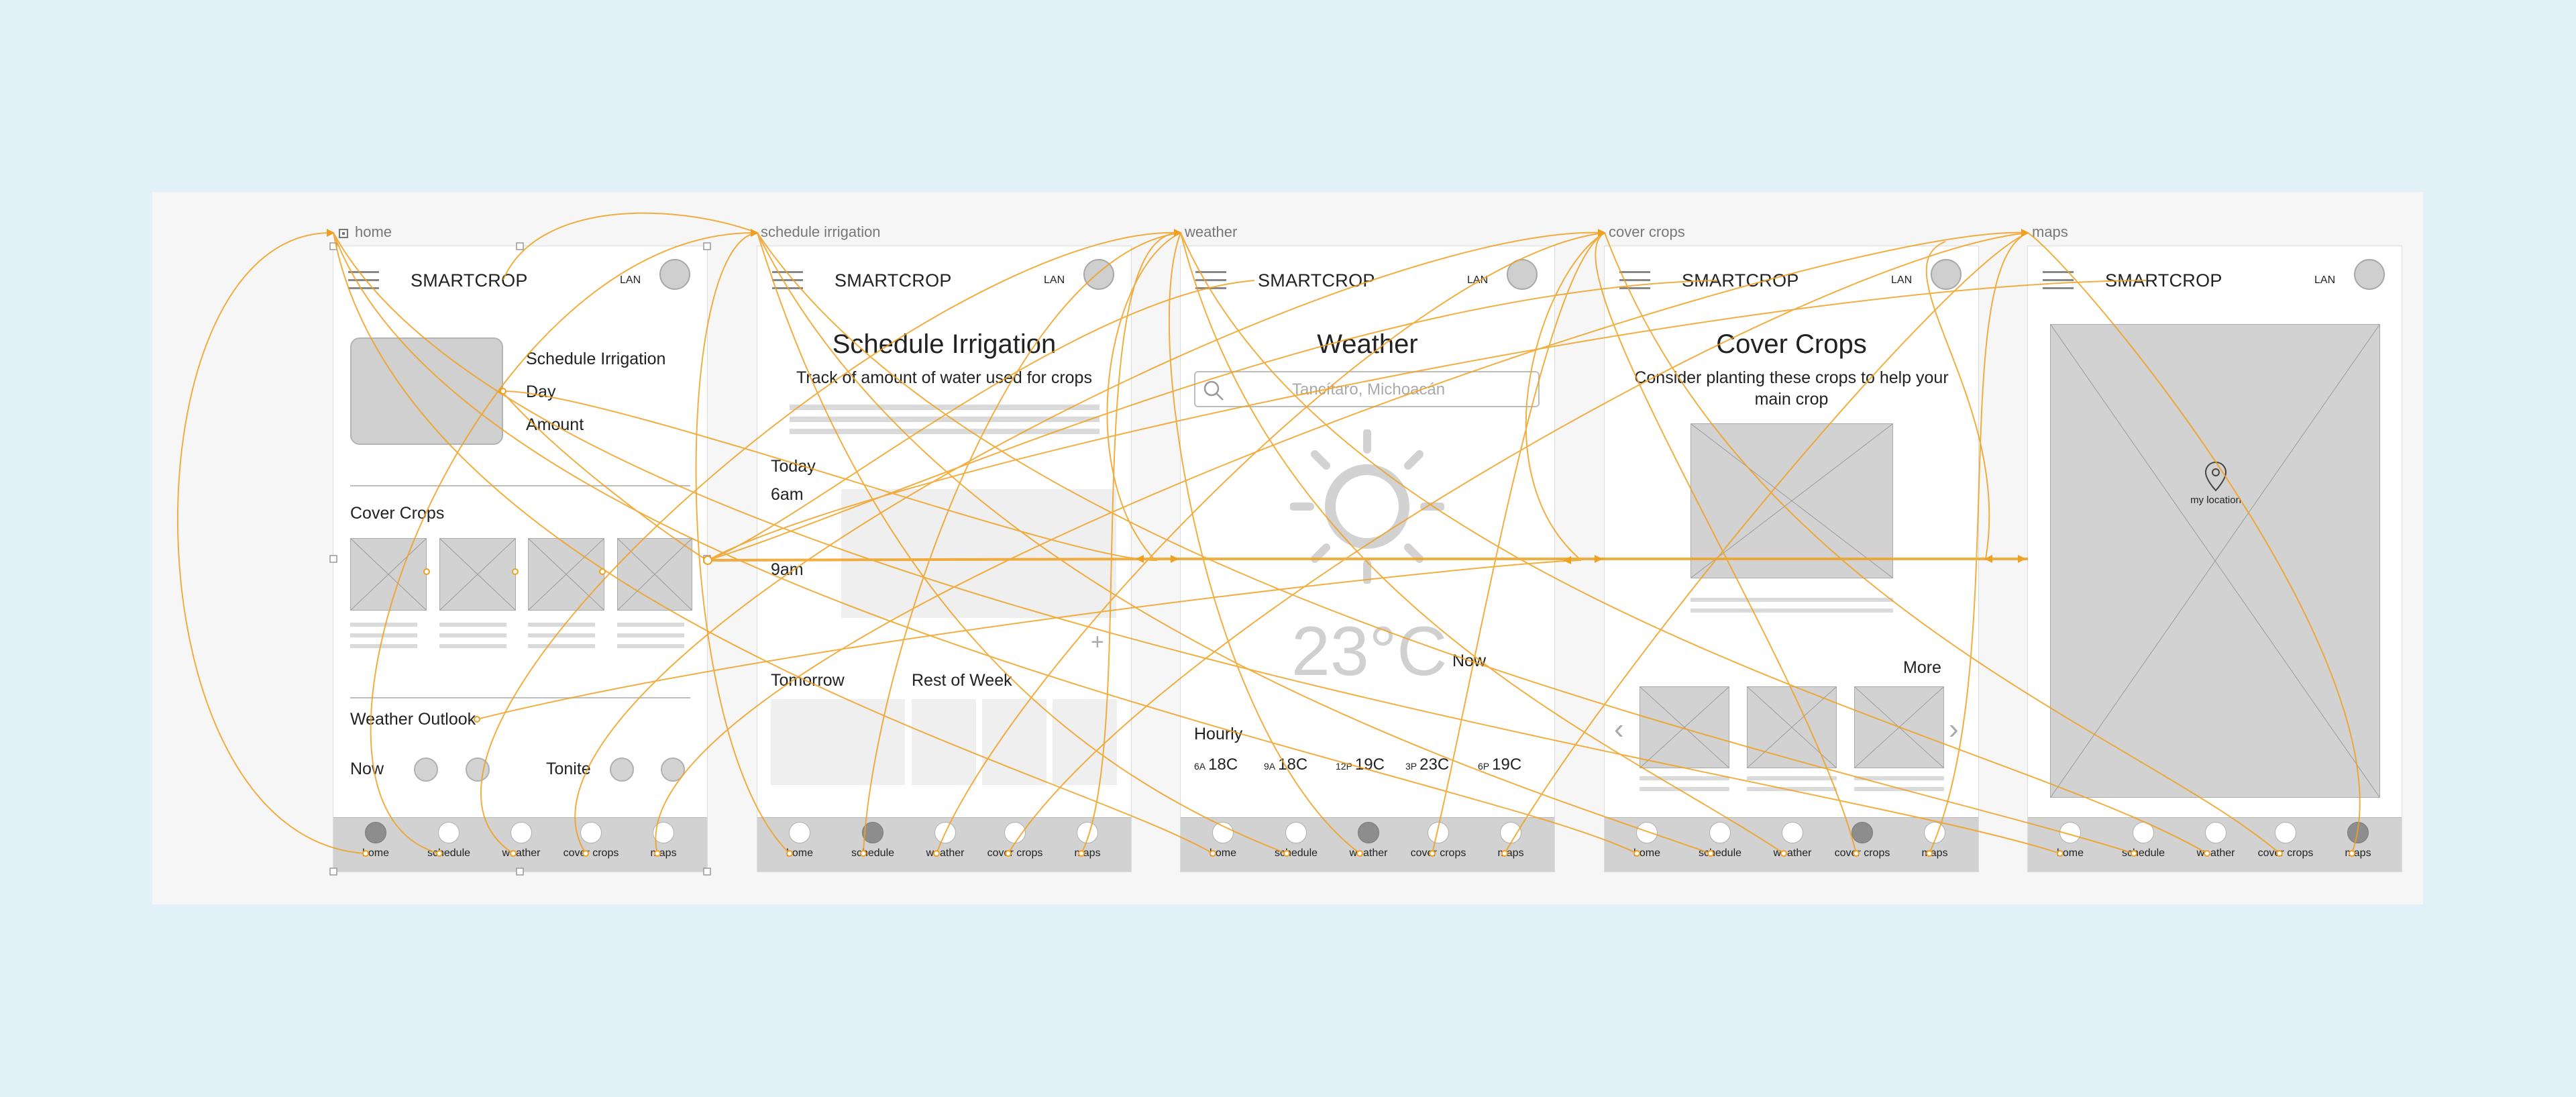 The width and height of the screenshot is (2576, 1097). I want to click on nav-maps-icon, so click(1087, 832).